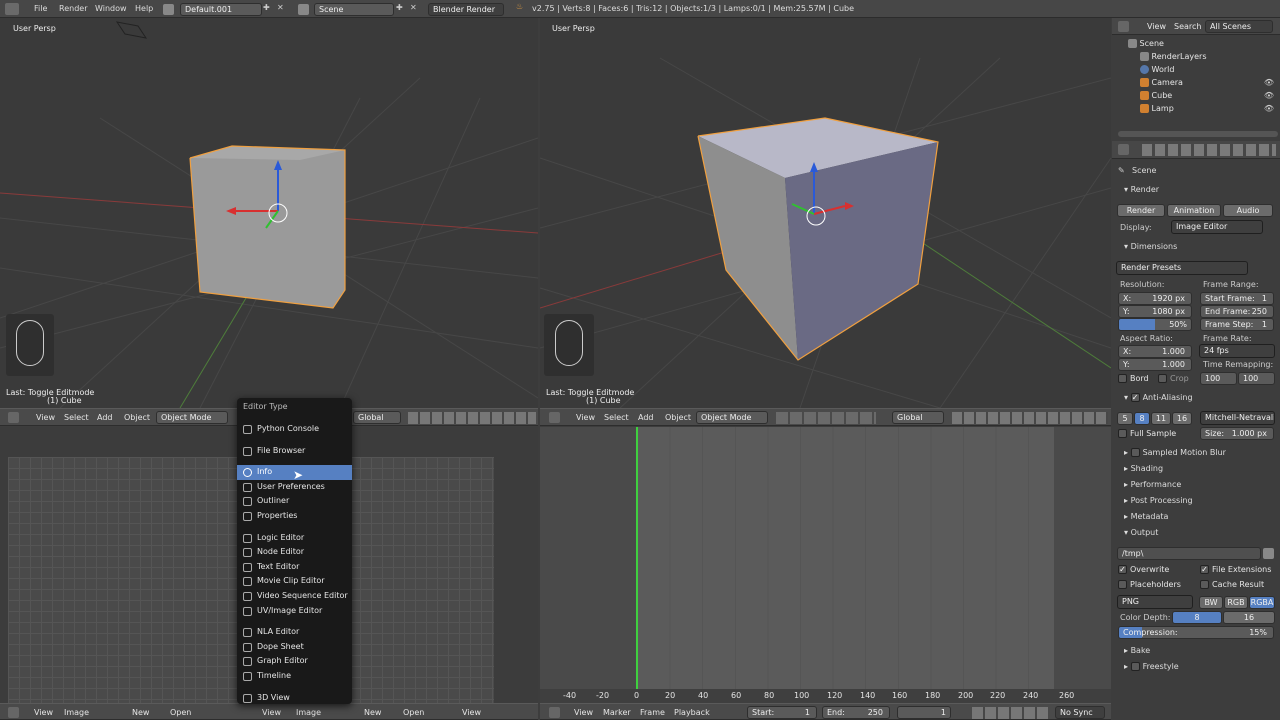  Describe the element at coordinates (1248, 210) in the screenshot. I see `audio-button: Audio` at that location.